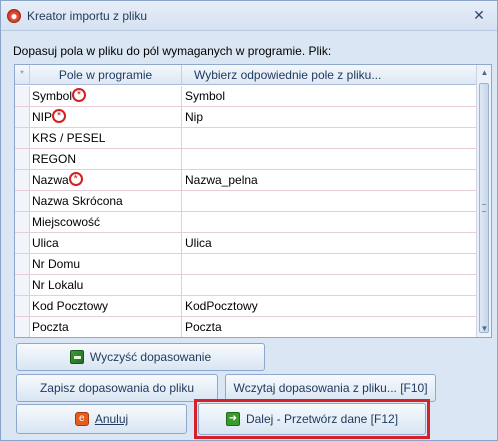 This screenshot has height=441, width=498. What do you see at coordinates (106, 264) in the screenshot?
I see `program-field-cell: Nr Domu` at bounding box center [106, 264].